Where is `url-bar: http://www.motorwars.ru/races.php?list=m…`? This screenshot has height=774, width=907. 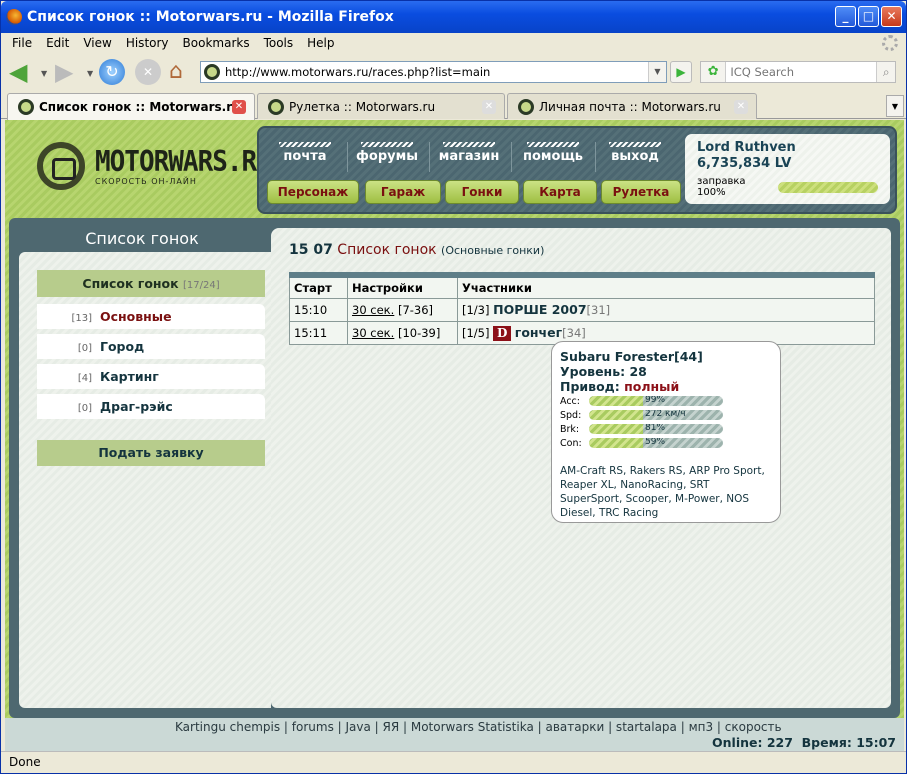
url-bar: http://www.motorwars.ru/races.php?list=m… is located at coordinates (433, 72).